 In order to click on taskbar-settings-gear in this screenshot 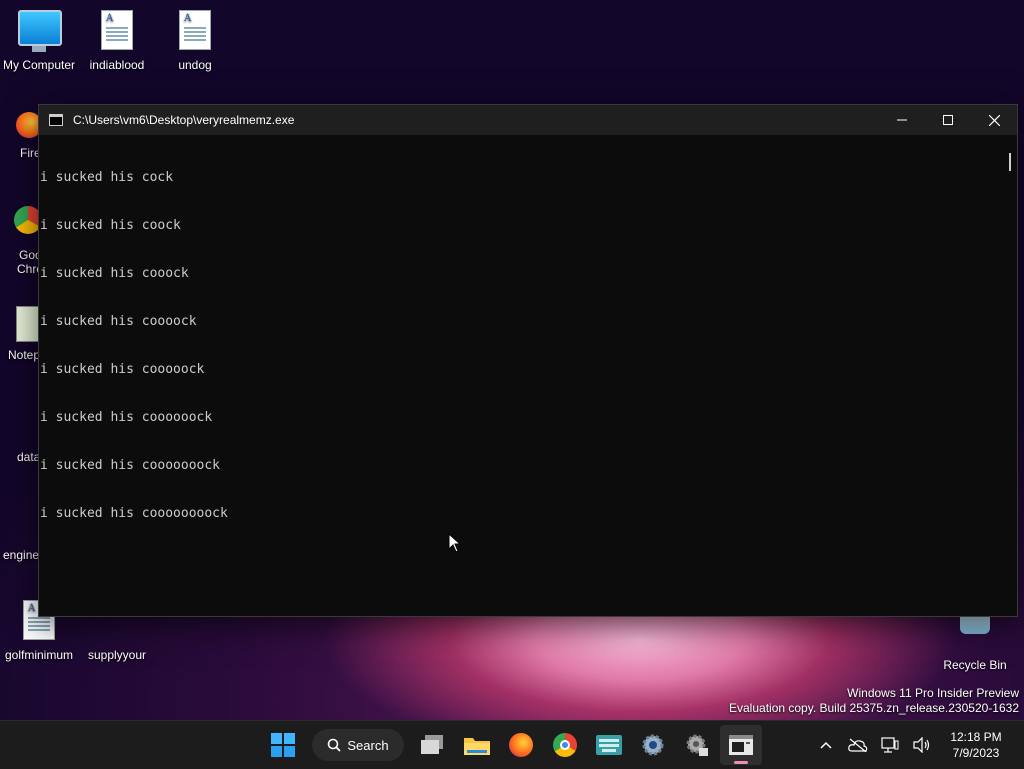, I will do `click(653, 745)`.